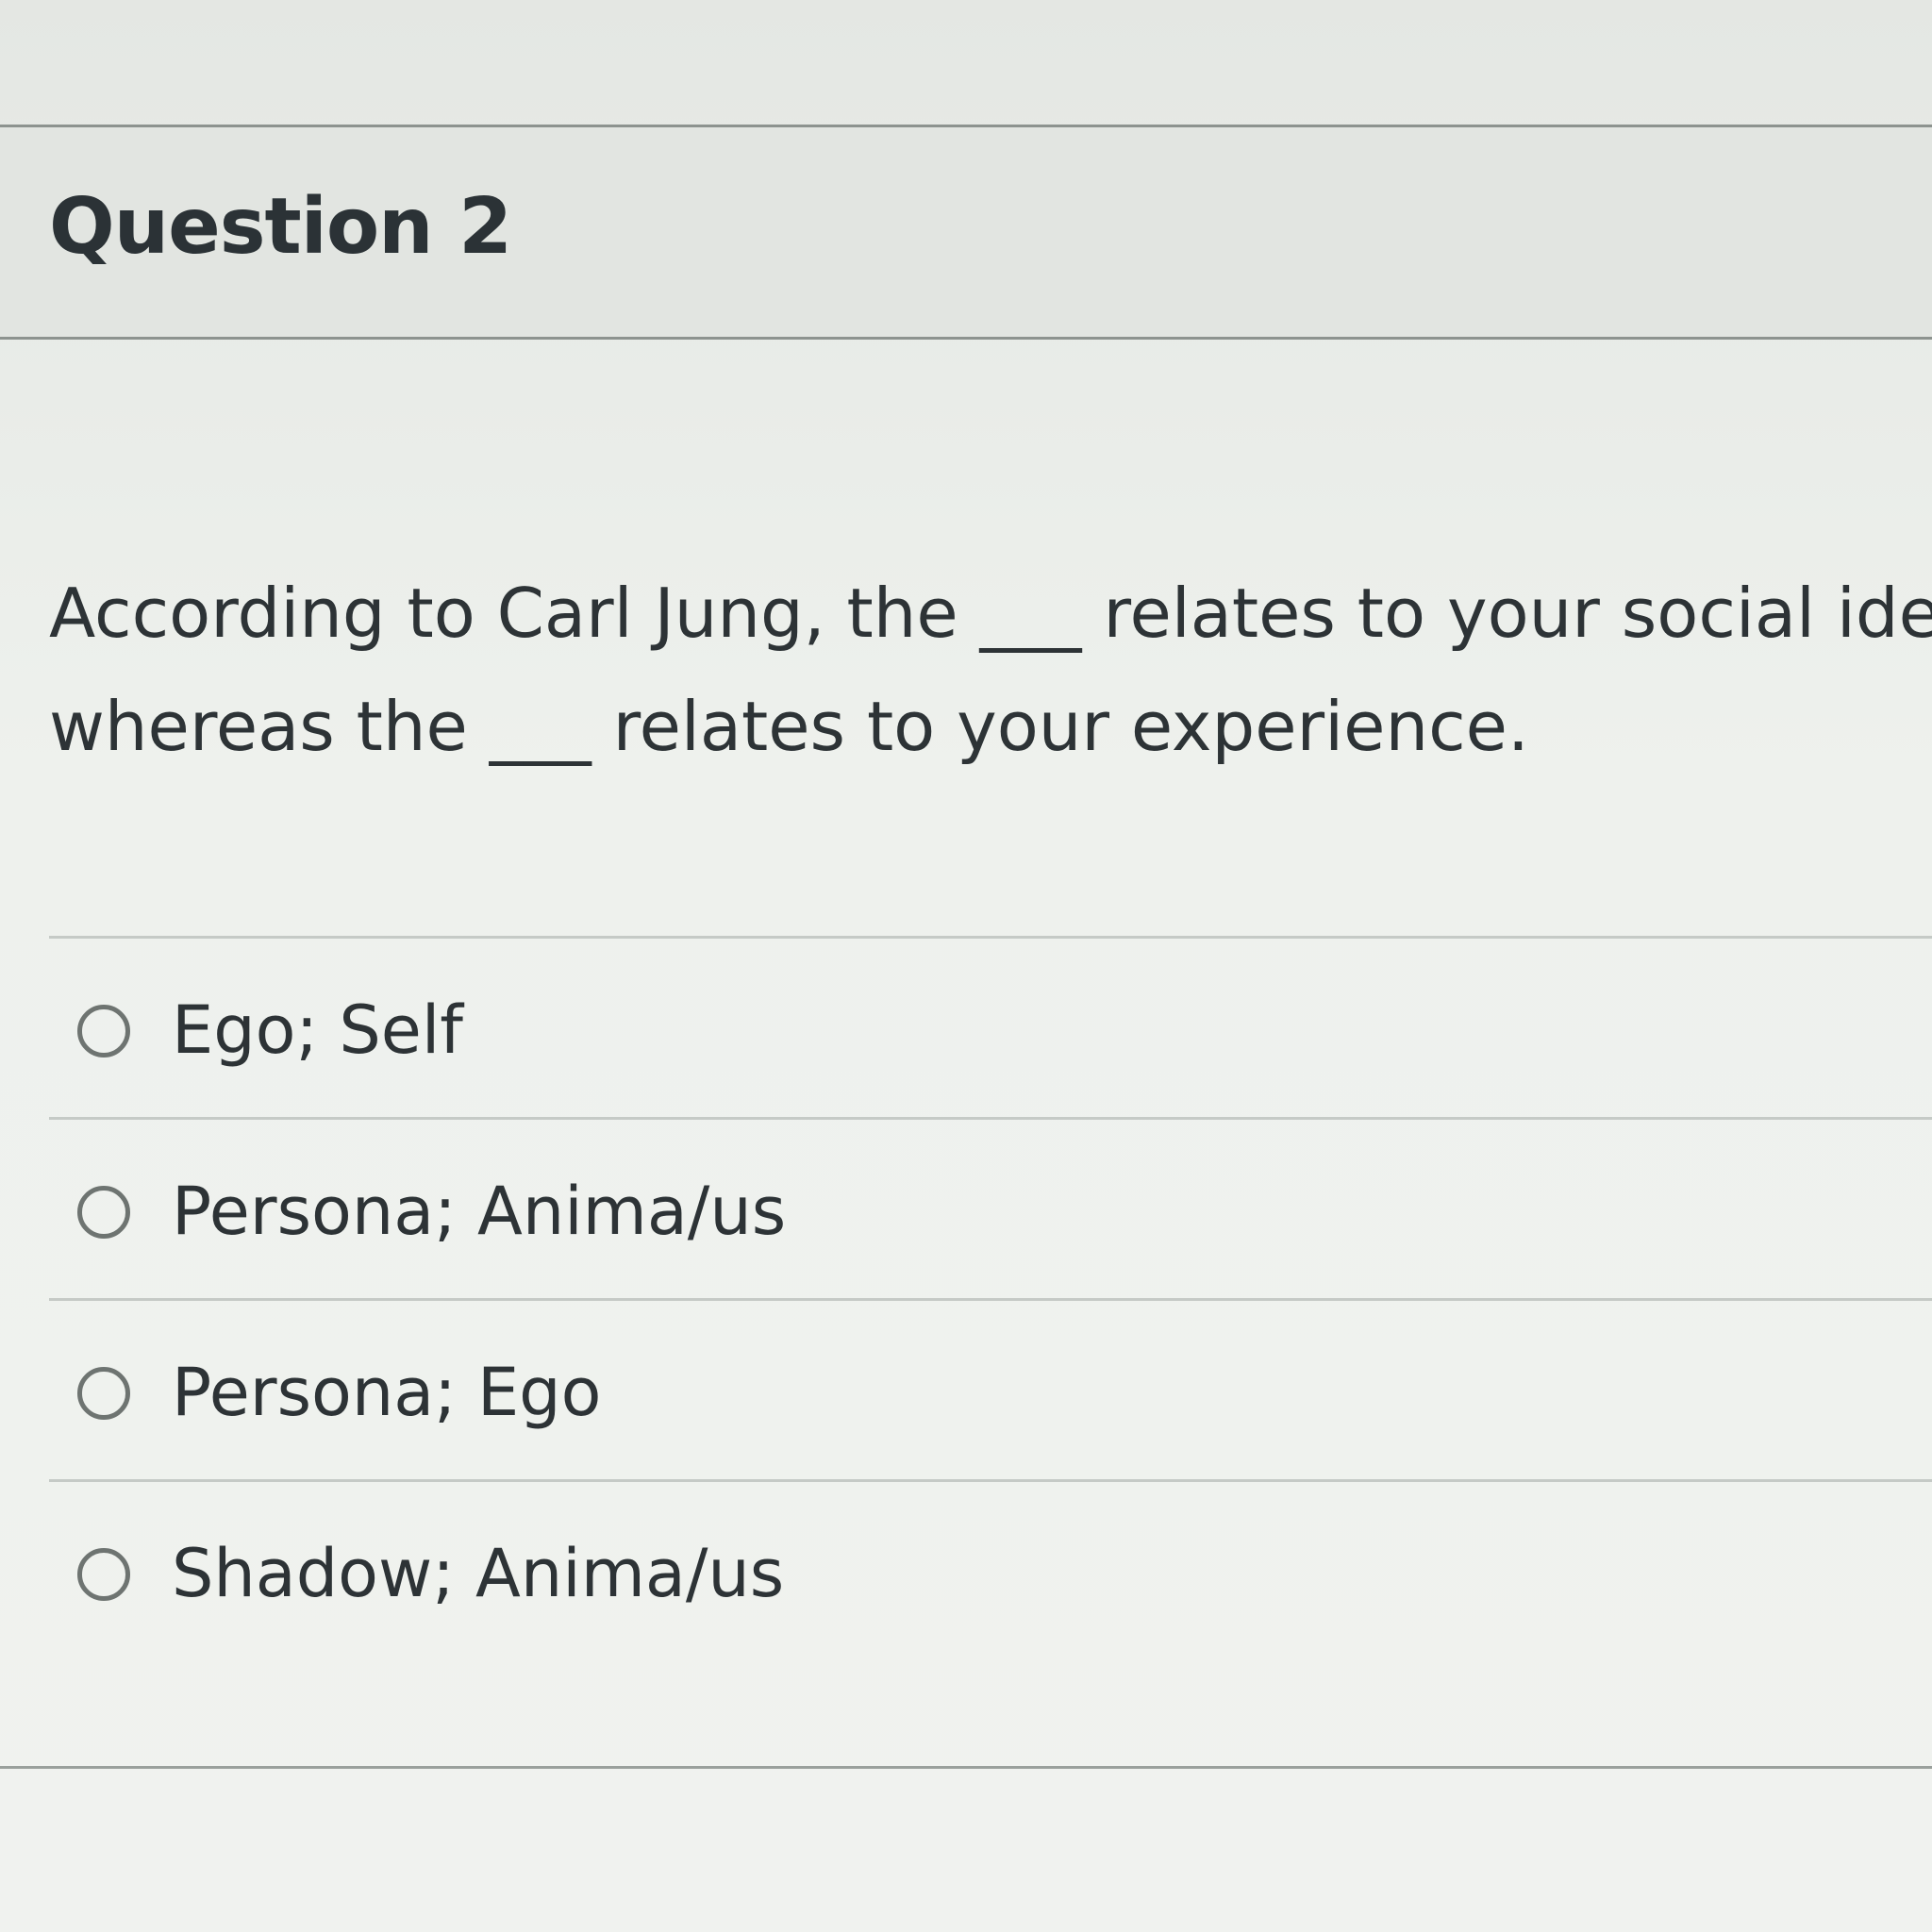  I want to click on answer-label: Shadow; Anima/us, so click(478, 1574).